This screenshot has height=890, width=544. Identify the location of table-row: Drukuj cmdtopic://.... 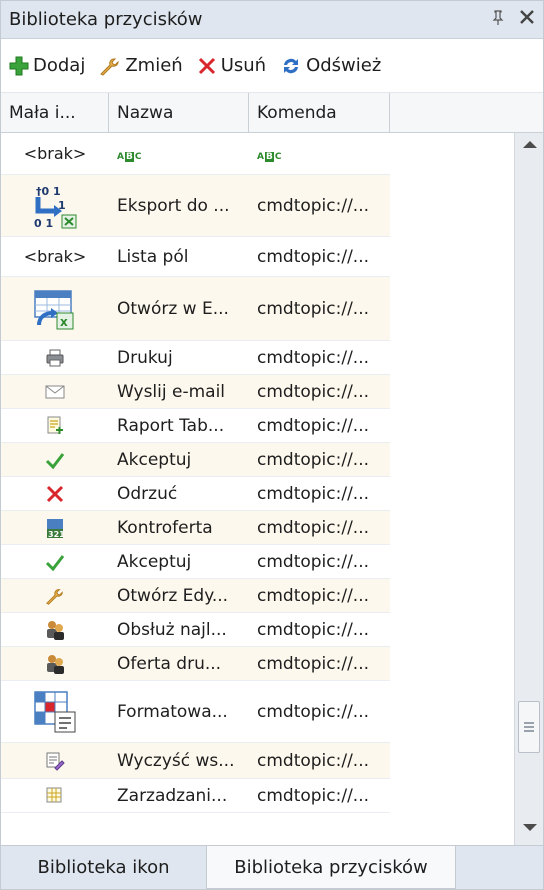
(195, 358).